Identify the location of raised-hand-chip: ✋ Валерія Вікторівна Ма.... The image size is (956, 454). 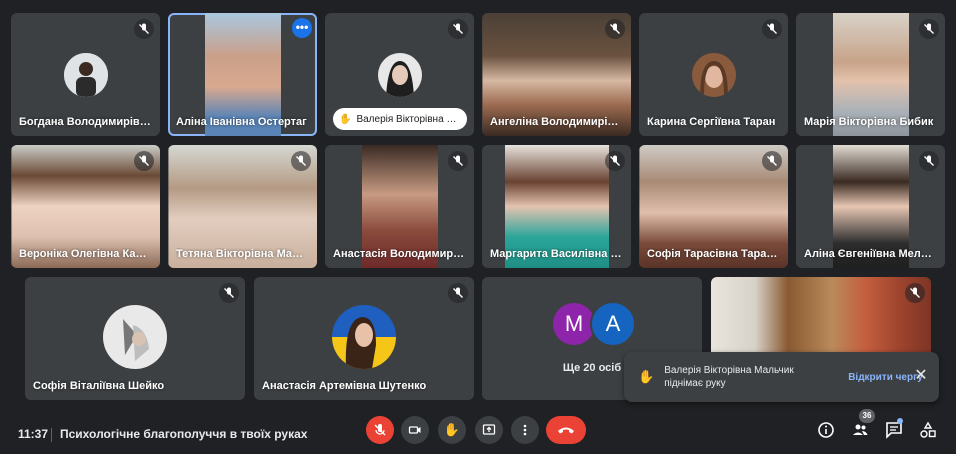
(400, 119).